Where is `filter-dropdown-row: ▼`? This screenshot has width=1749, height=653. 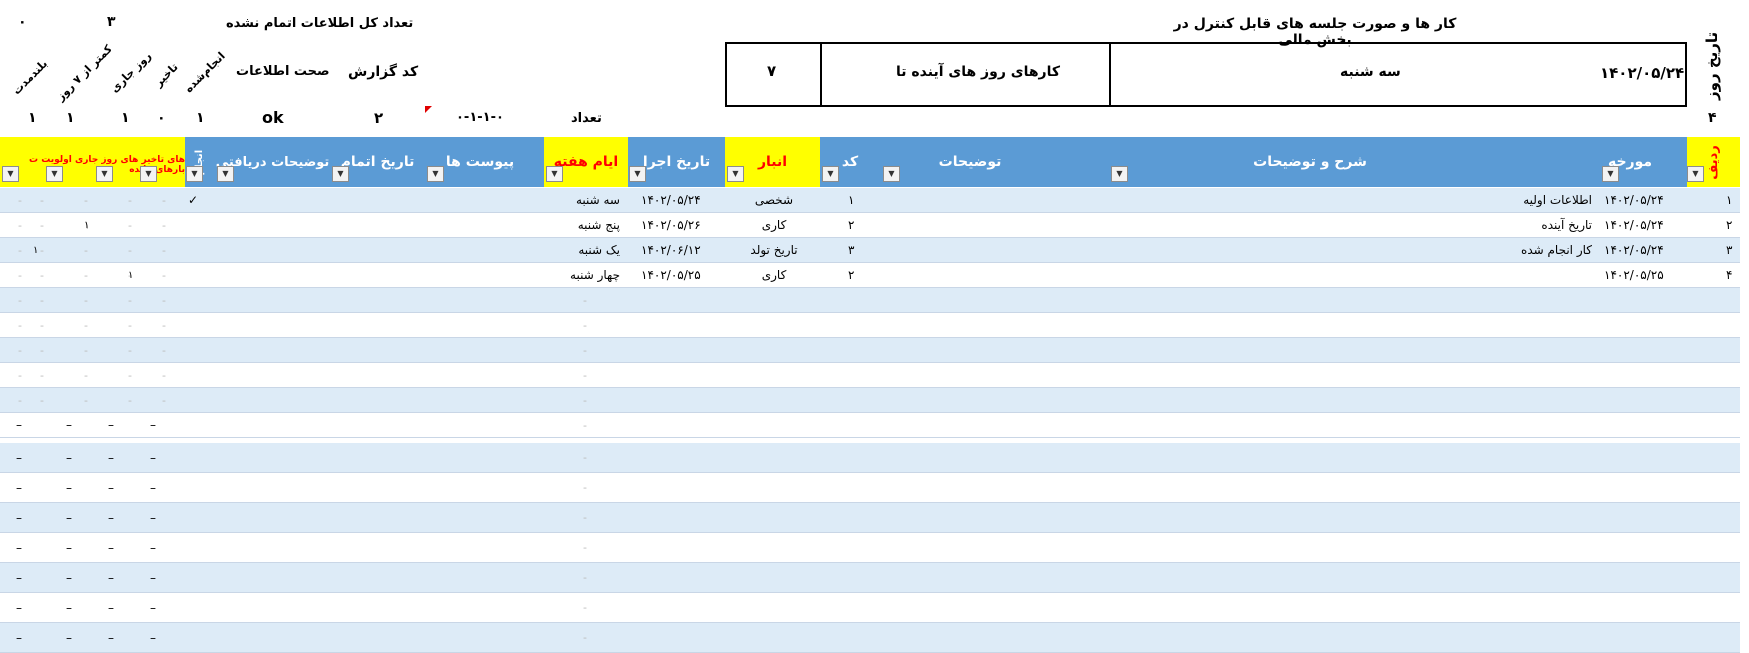
filter-dropdown-row: ▼ is located at coordinates (1695, 174).